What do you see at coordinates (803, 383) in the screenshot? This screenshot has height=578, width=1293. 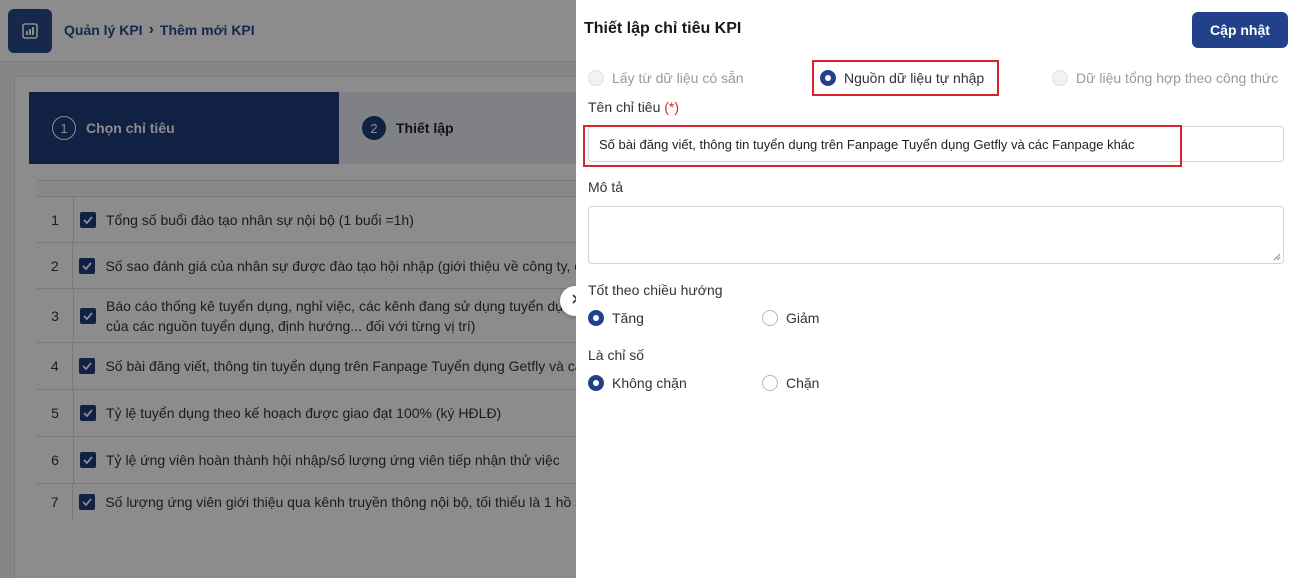 I see `blocking-option-label: Chặn` at bounding box center [803, 383].